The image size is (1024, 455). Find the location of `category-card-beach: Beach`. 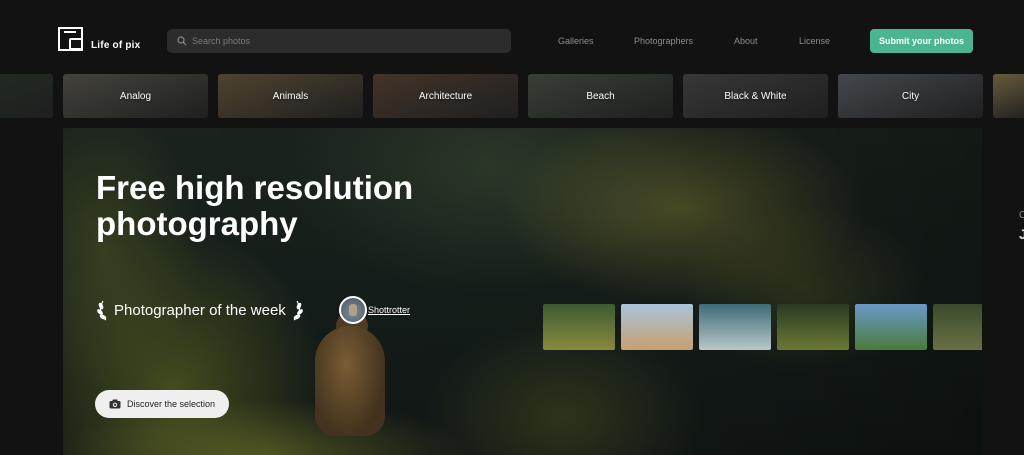

category-card-beach: Beach is located at coordinates (600, 96).